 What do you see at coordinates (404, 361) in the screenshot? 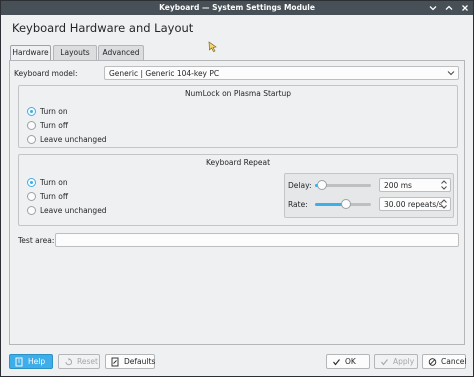
I see `apply-label: Apply` at bounding box center [404, 361].